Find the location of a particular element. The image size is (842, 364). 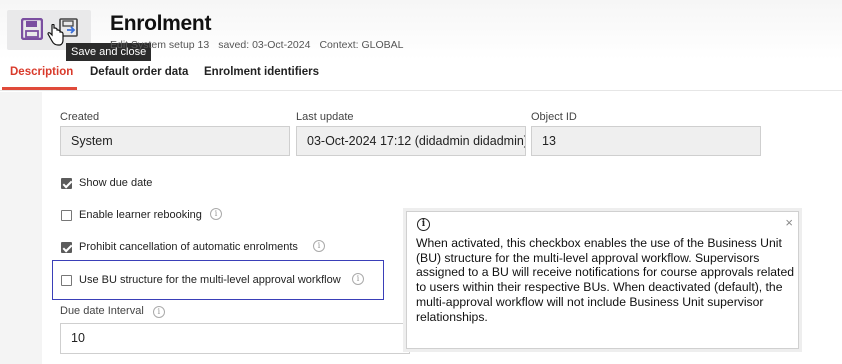

tab-default-order-data: Default order data is located at coordinates (139, 72).